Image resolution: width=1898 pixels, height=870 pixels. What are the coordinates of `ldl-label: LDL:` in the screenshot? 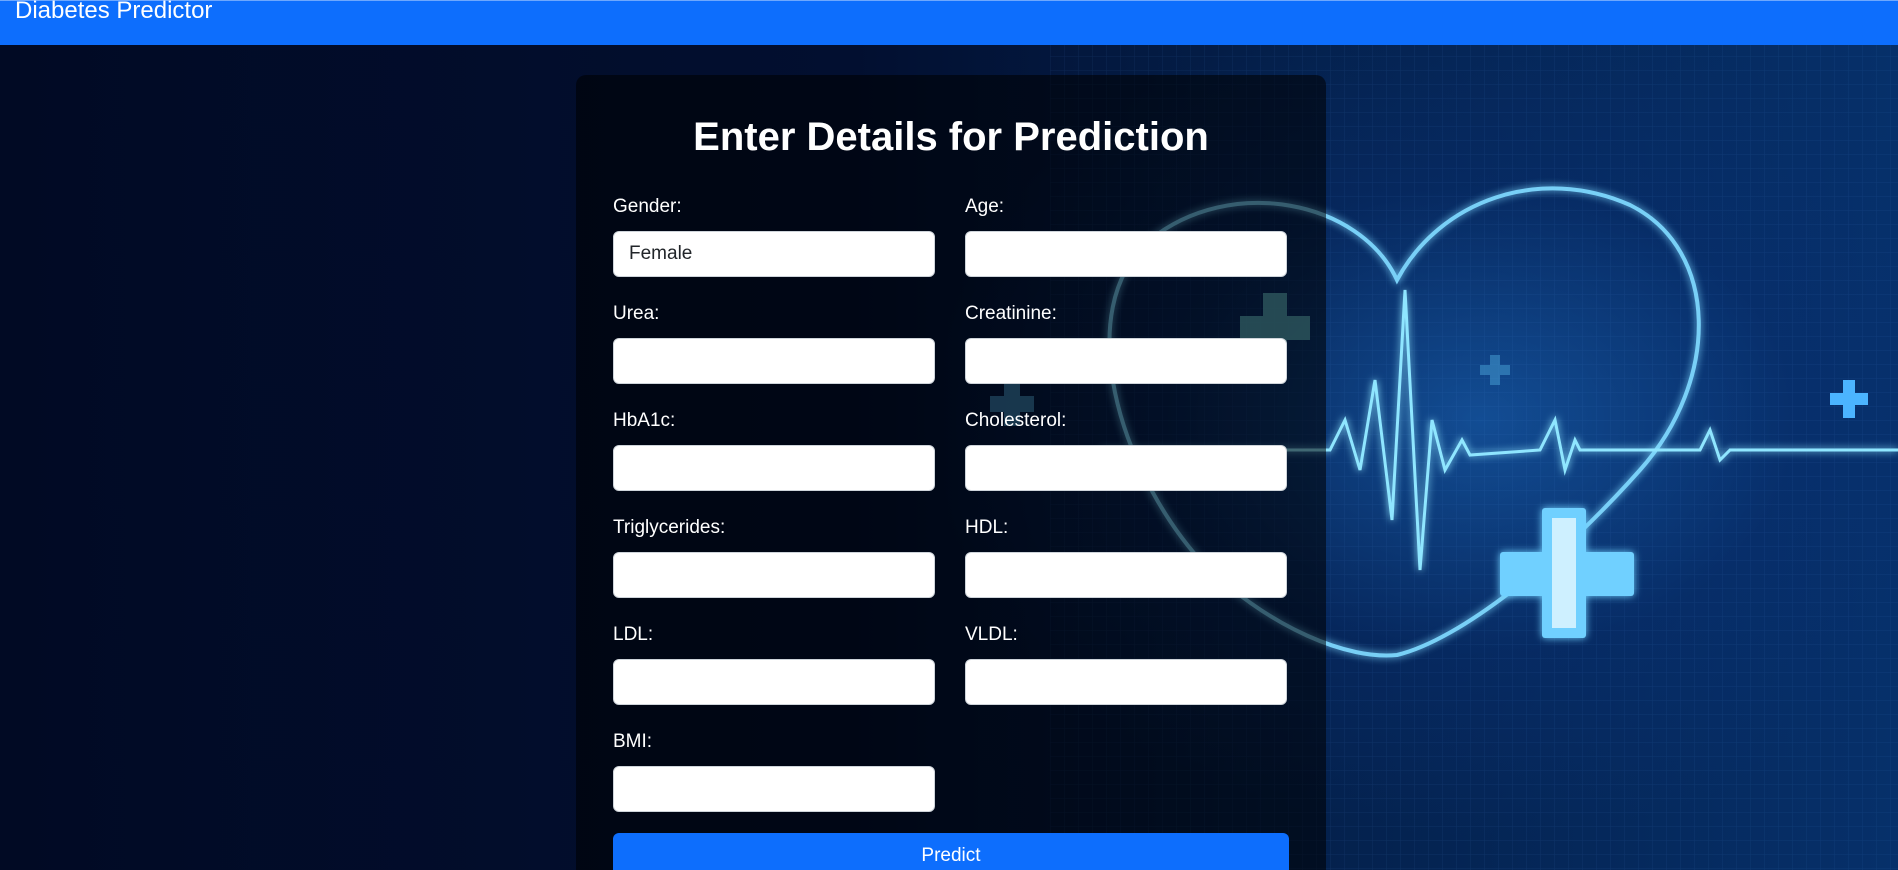 It's located at (633, 634).